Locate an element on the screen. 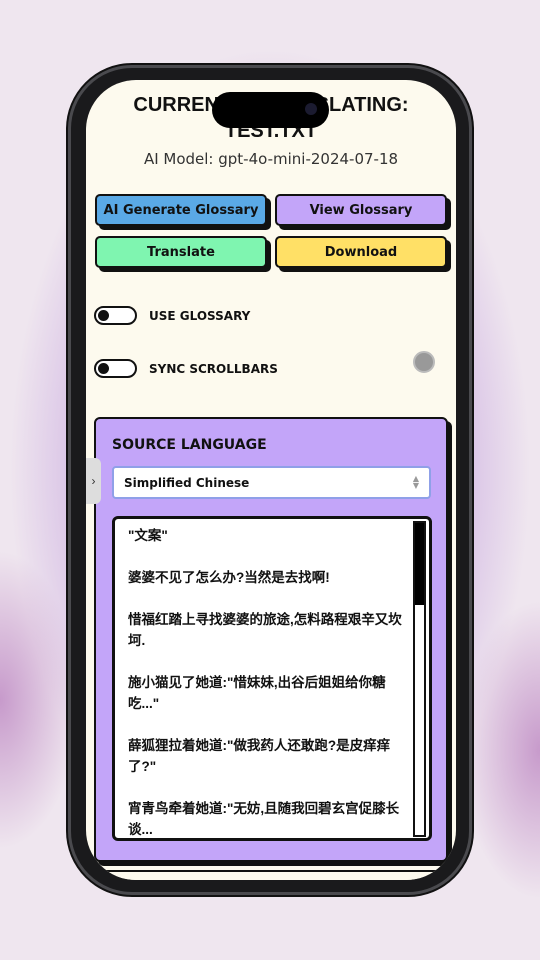  text-scrollbar is located at coordinates (419, 679).